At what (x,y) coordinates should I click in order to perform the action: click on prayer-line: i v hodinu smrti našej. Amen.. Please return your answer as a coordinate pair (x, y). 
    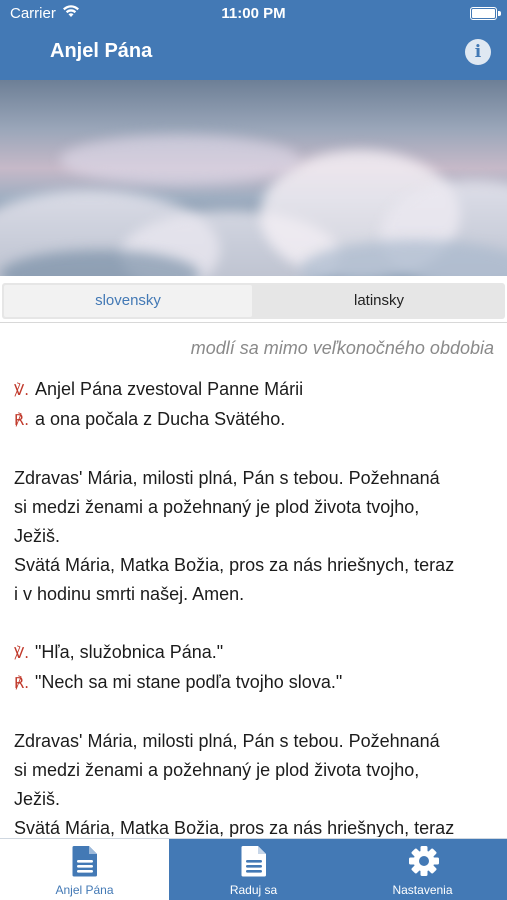
    Looking at the image, I should click on (129, 594).